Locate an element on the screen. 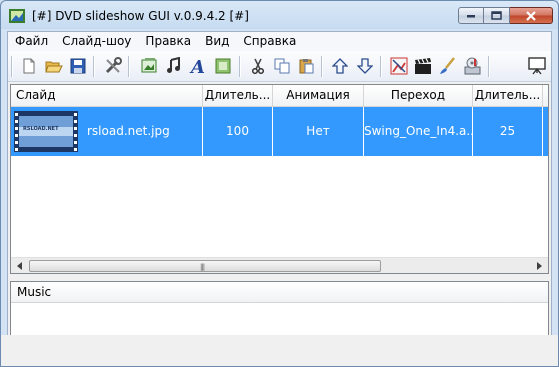  slideshow-presentation-icon is located at coordinates (537, 66).